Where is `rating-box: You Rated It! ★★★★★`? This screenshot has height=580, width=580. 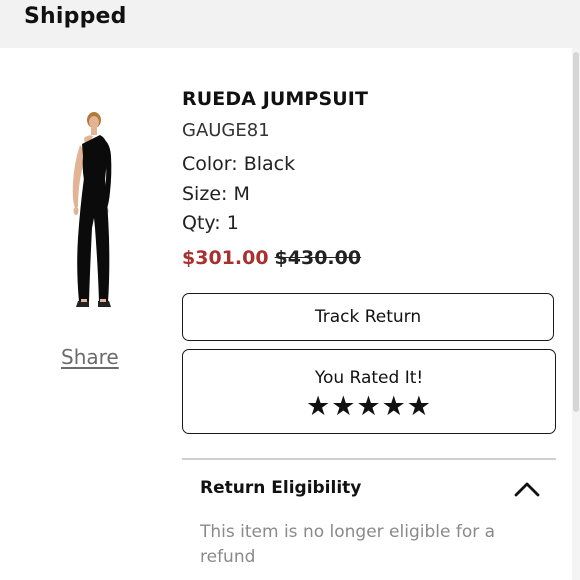 rating-box: You Rated It! ★★★★★ is located at coordinates (369, 391).